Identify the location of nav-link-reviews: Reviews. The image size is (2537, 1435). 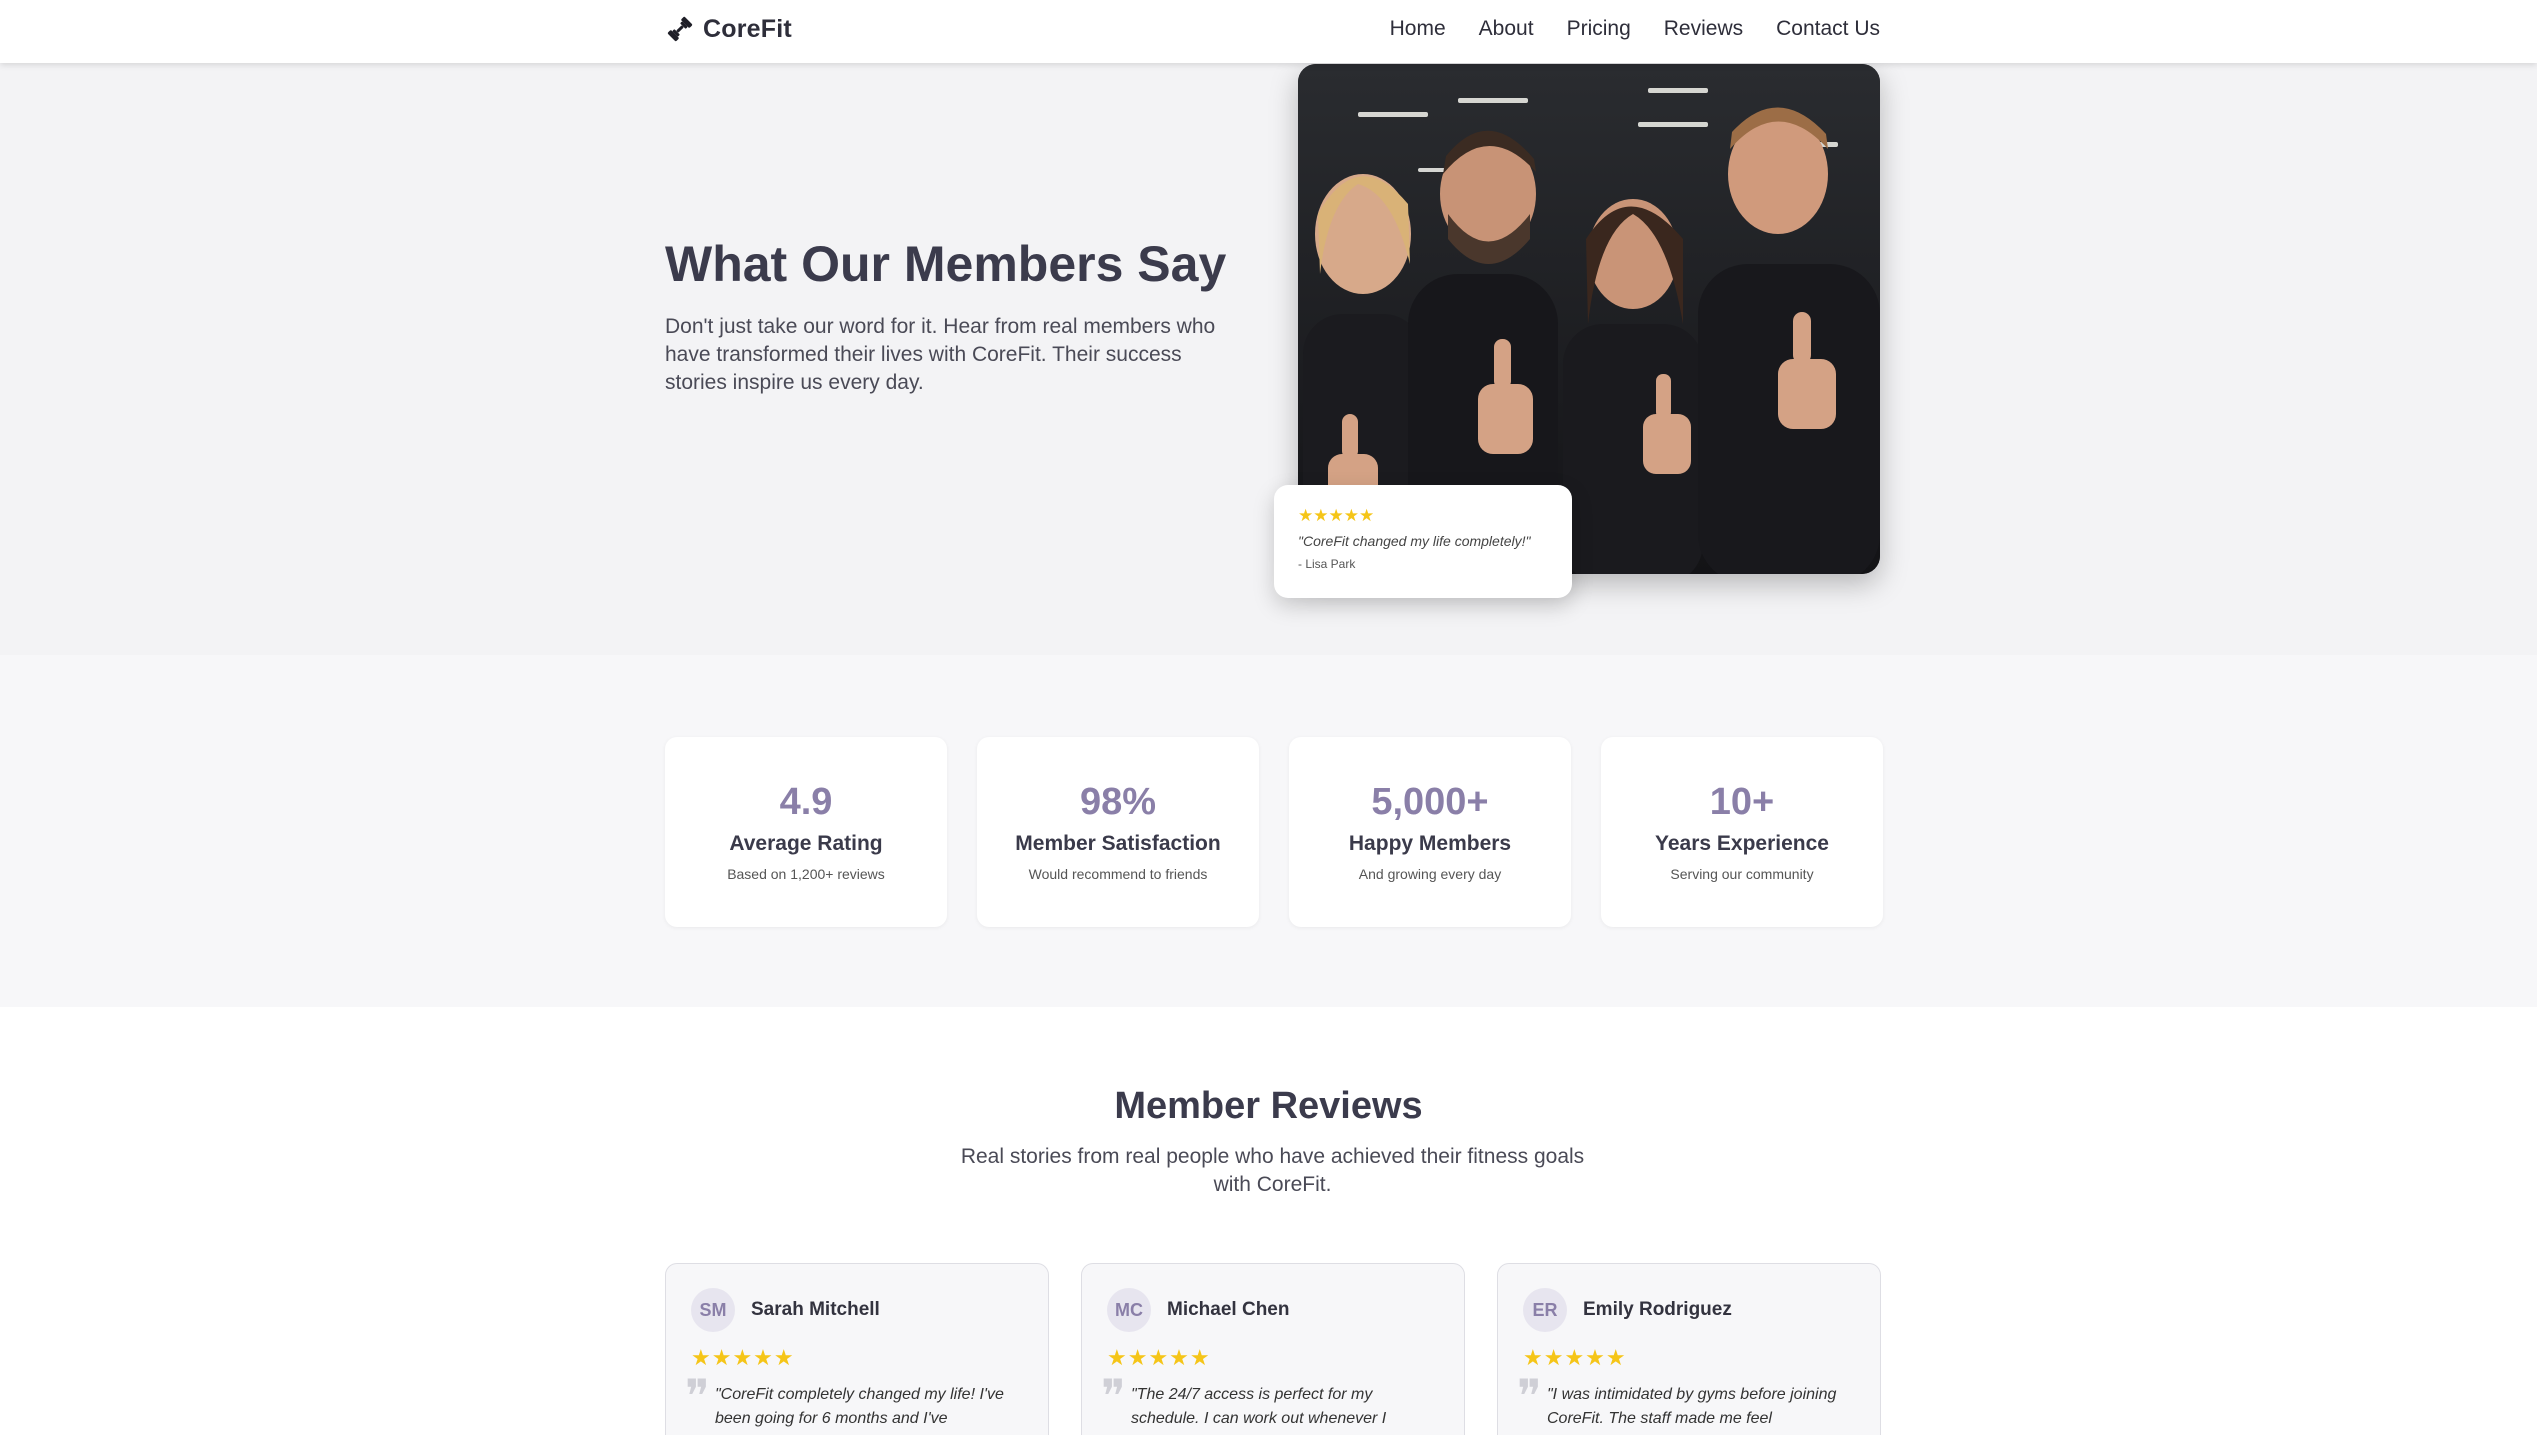
(1703, 29).